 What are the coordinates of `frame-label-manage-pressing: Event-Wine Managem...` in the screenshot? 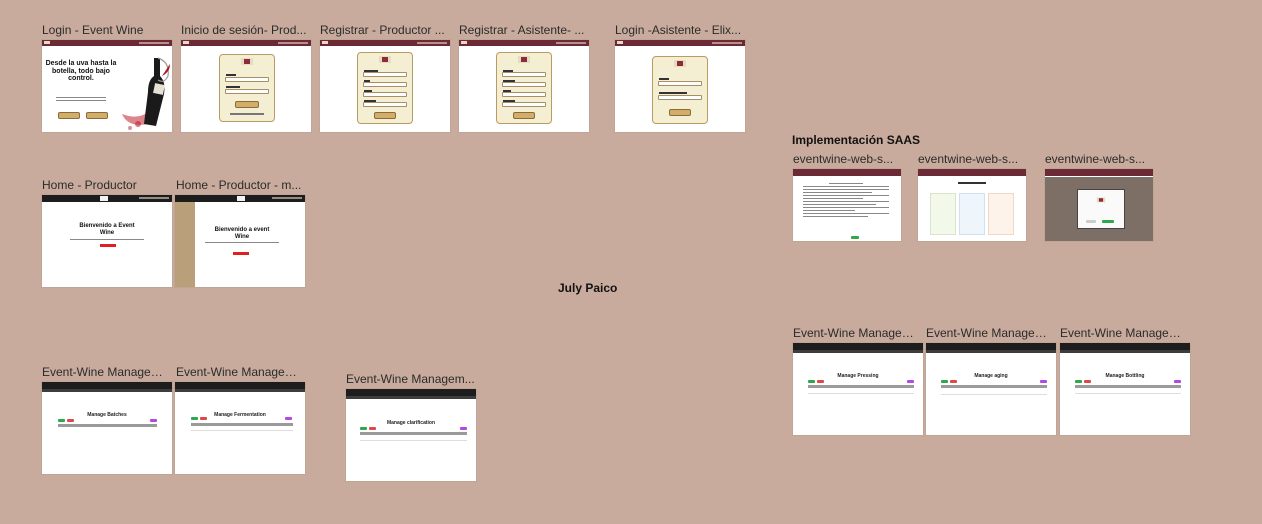 It's located at (857, 333).